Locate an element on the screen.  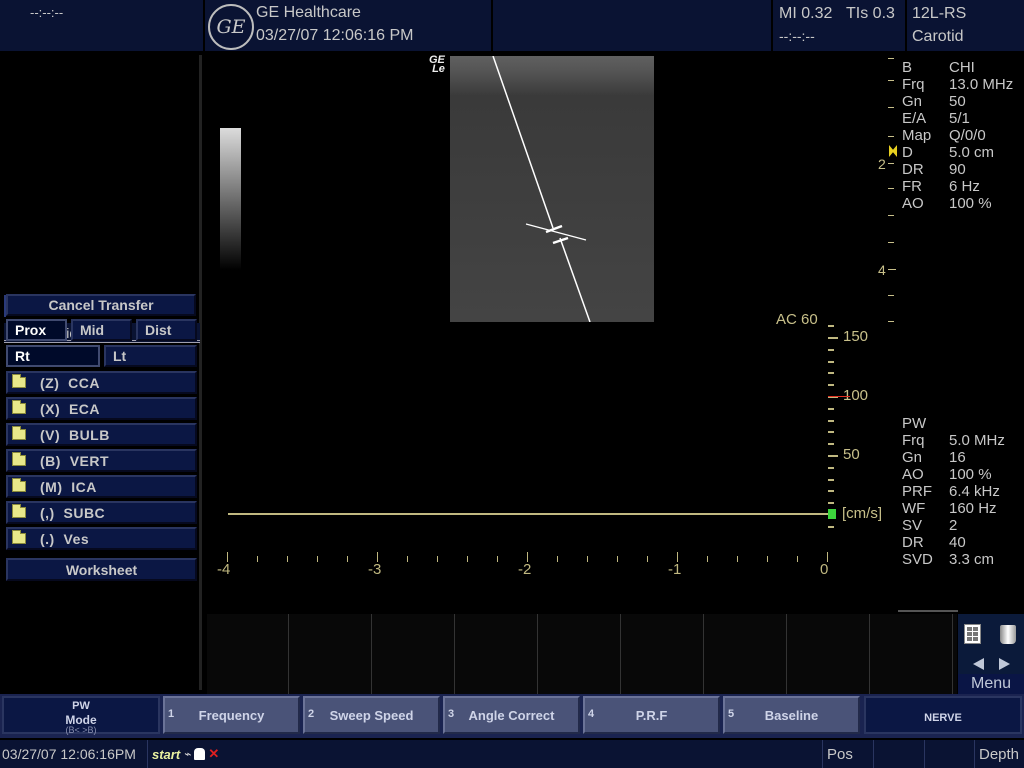
folder-key: (Z) is located at coordinates (50, 382).